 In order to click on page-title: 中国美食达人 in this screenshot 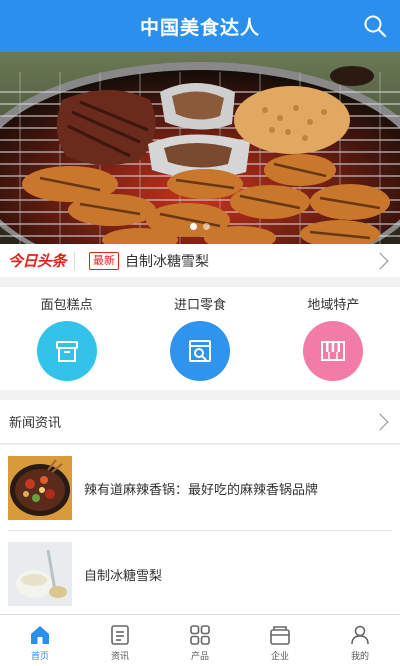, I will do `click(199, 27)`.